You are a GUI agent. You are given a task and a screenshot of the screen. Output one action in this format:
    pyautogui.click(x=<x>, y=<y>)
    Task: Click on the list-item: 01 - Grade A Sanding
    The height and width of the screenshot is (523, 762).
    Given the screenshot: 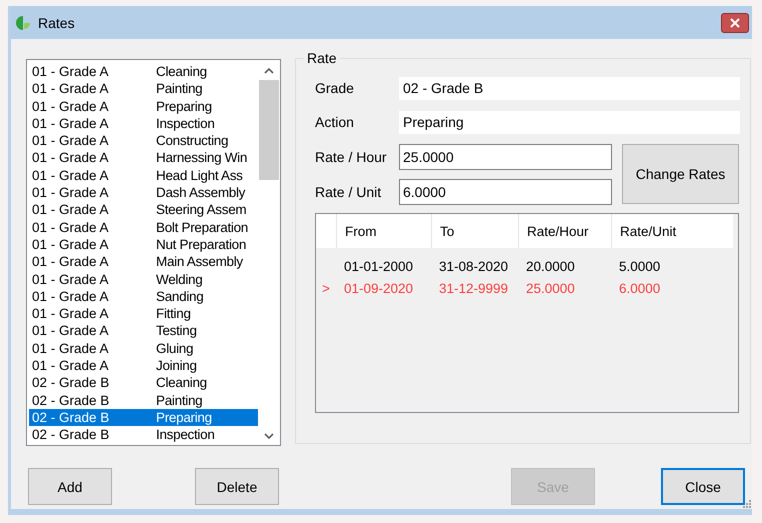 What is the action you would take?
    pyautogui.click(x=143, y=297)
    